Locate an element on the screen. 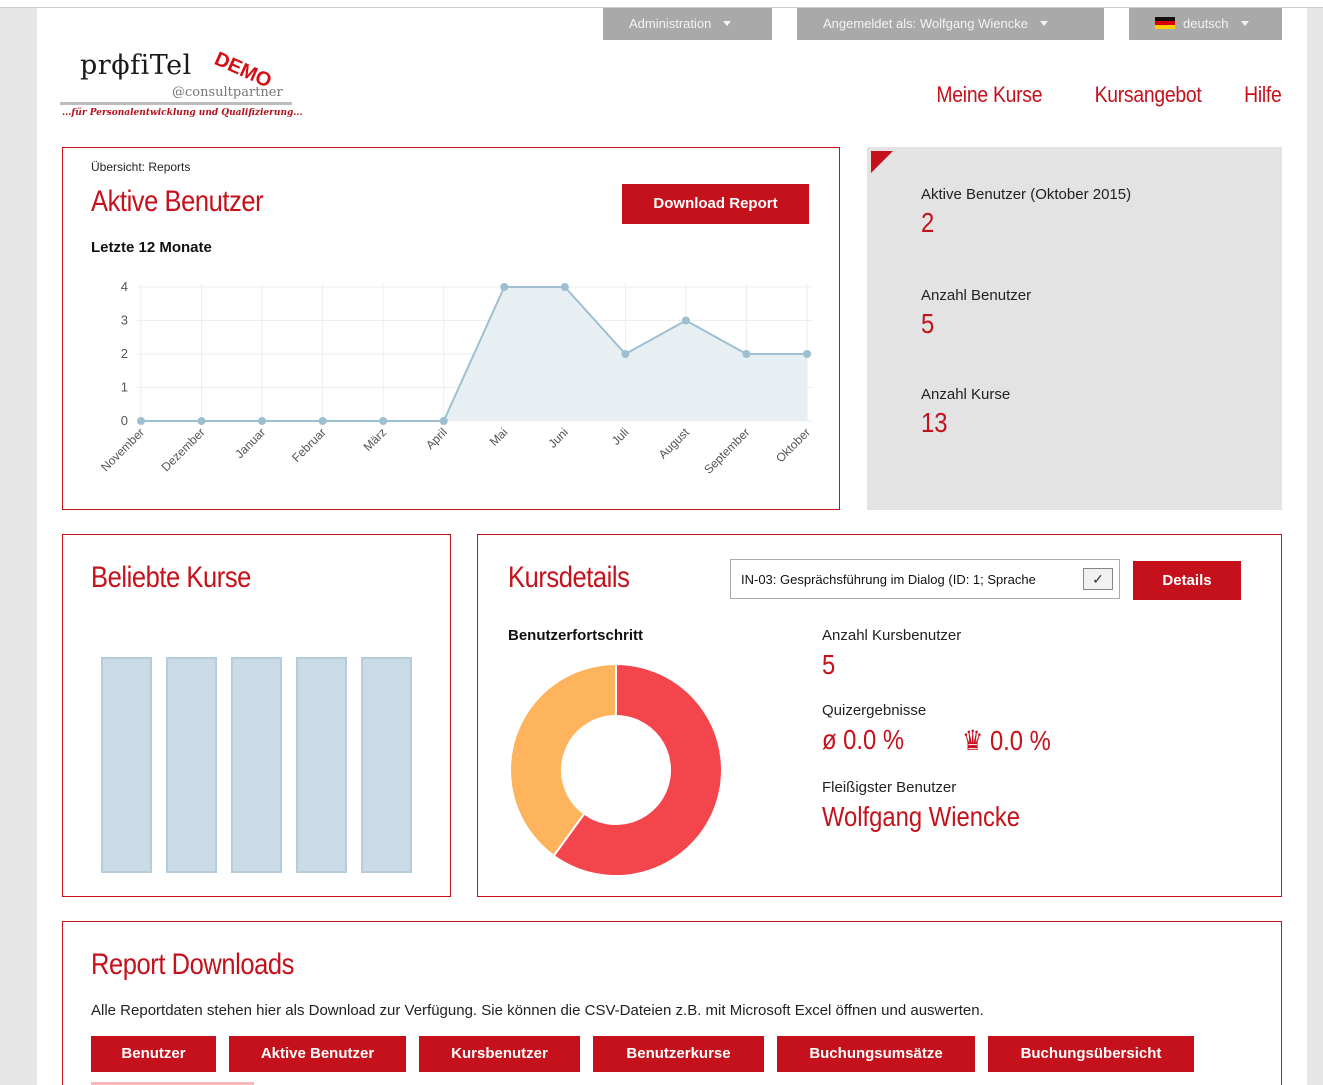 The image size is (1323, 1085). corner-marker is located at coordinates (882, 162).